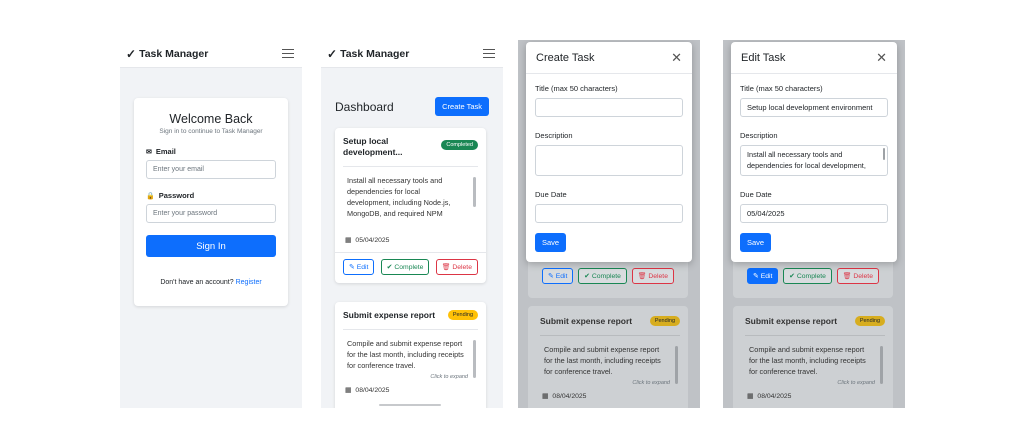 Image resolution: width=1024 pixels, height=448 pixels. Describe the element at coordinates (609, 107) in the screenshot. I see `title-input` at that location.